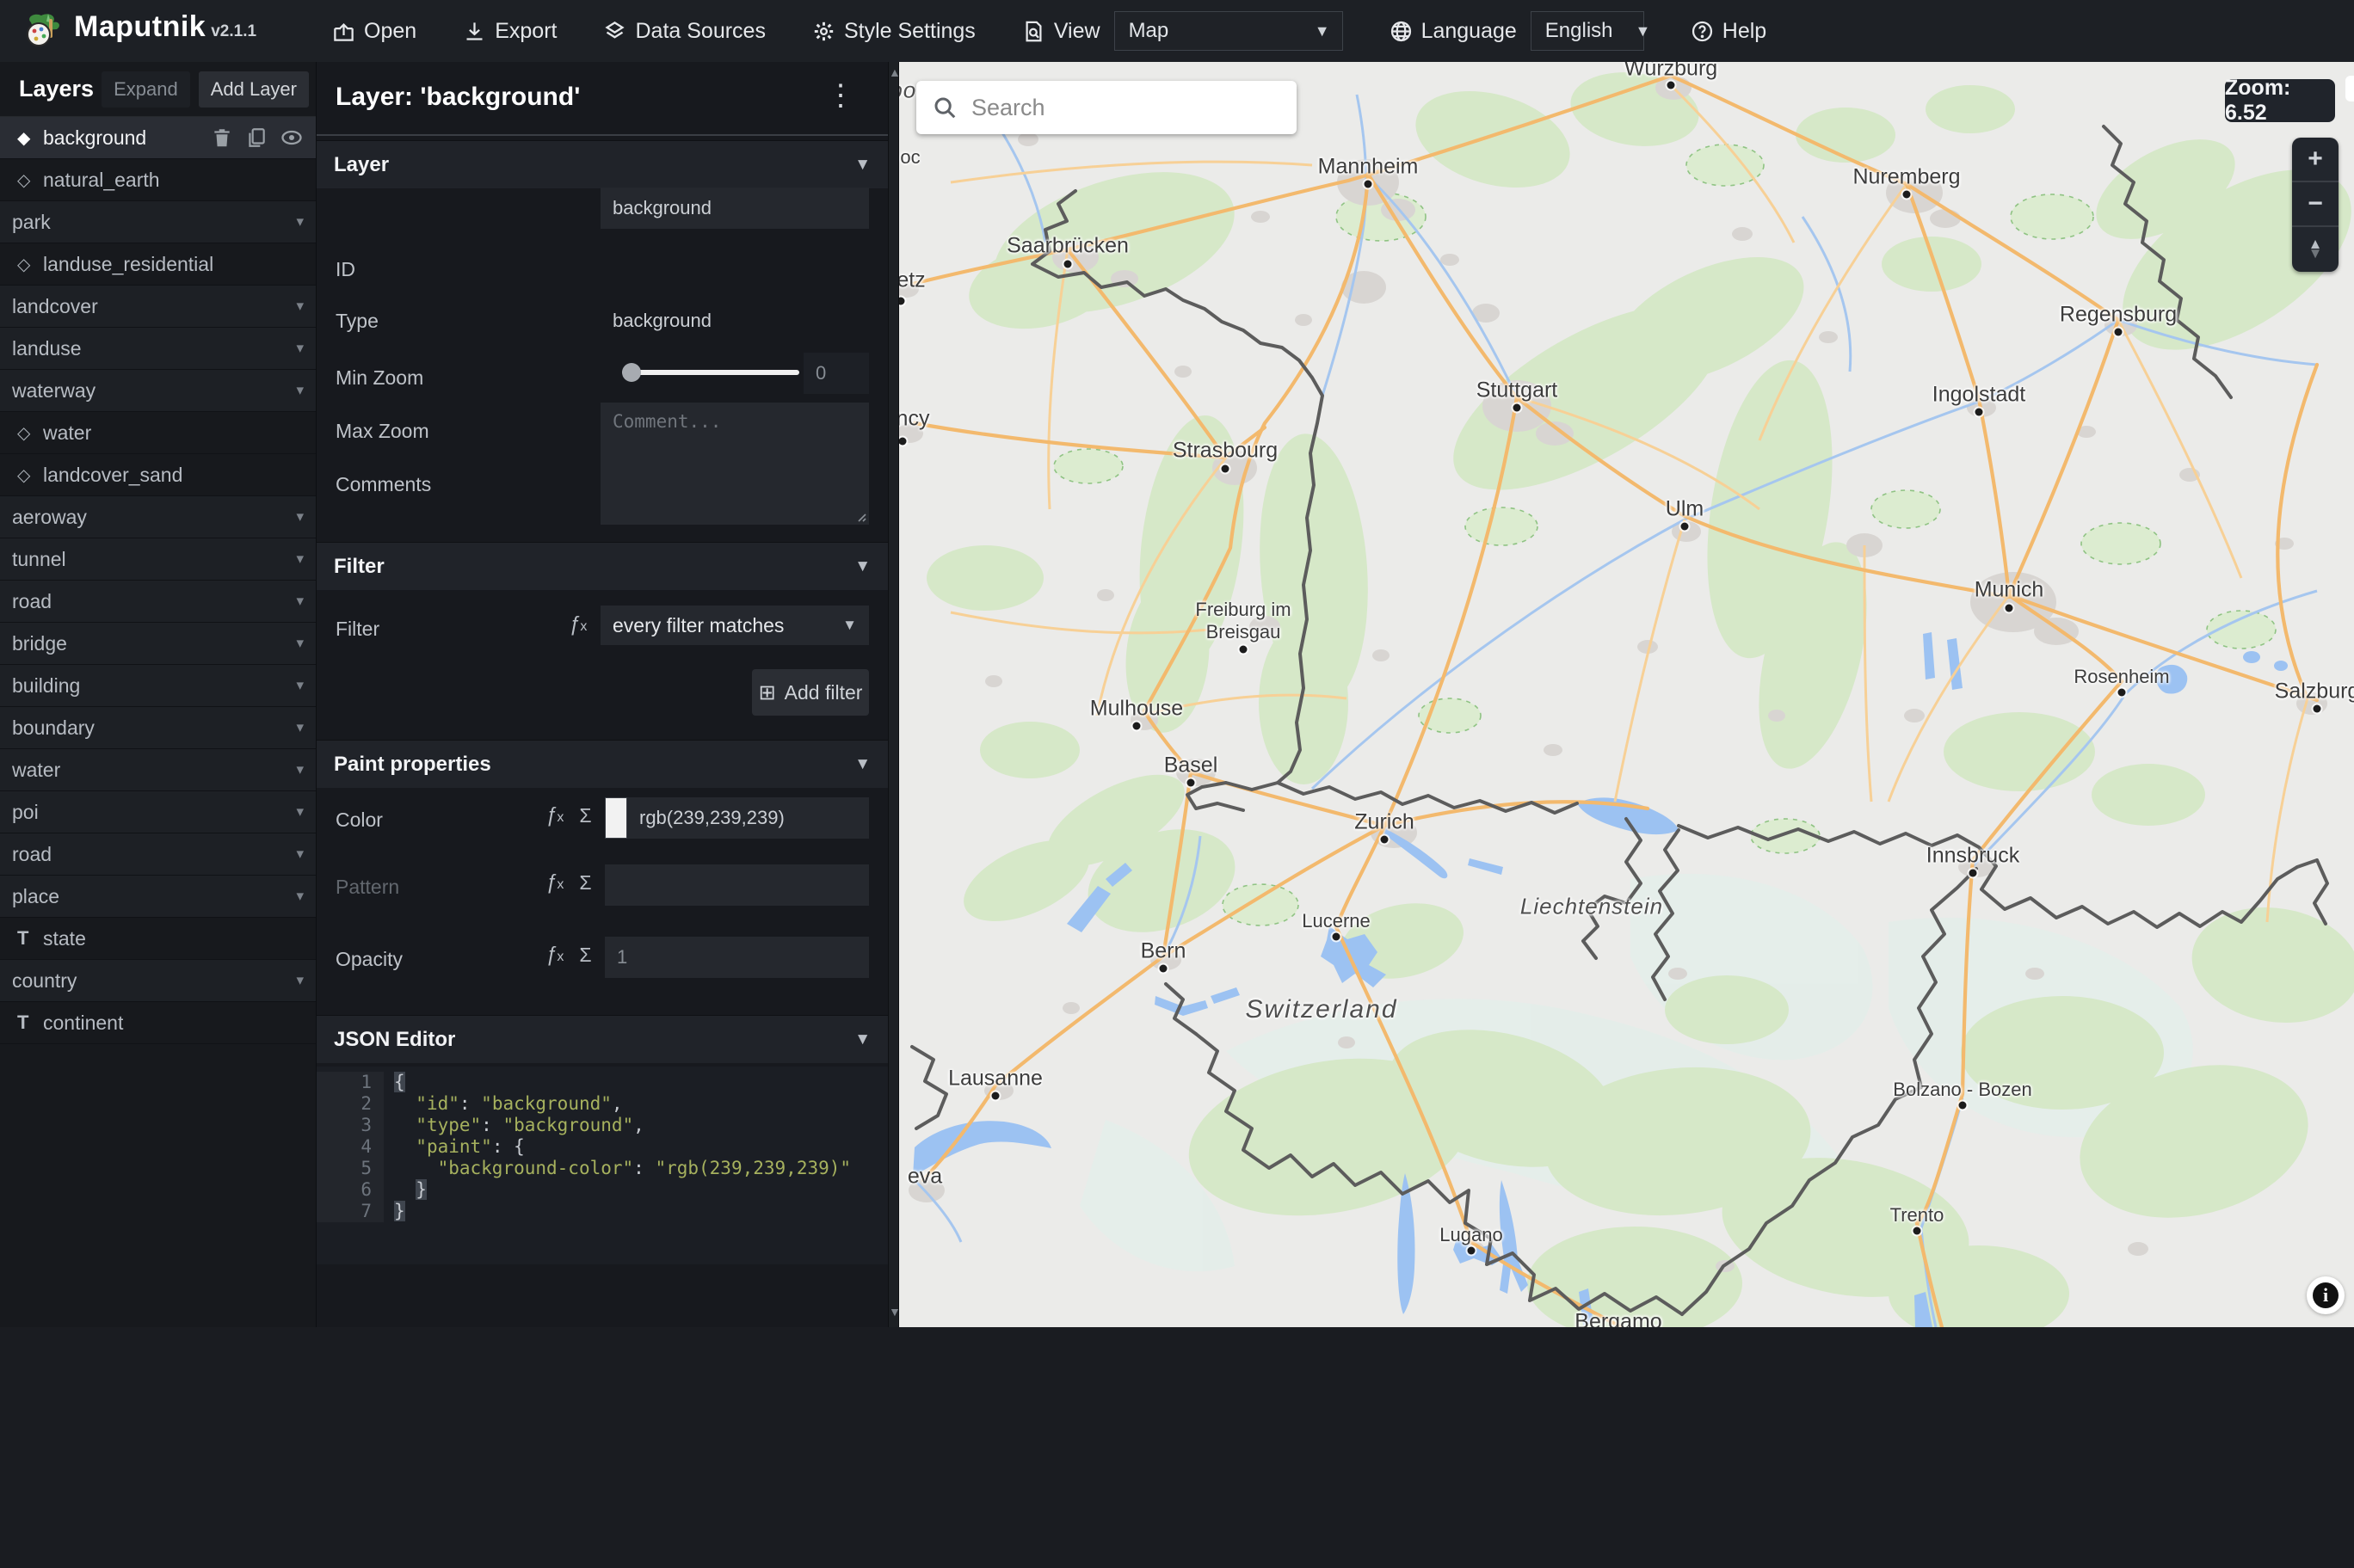 The width and height of the screenshot is (2354, 1568). I want to click on filter-combiner-select: every filter matches ▼, so click(735, 626).